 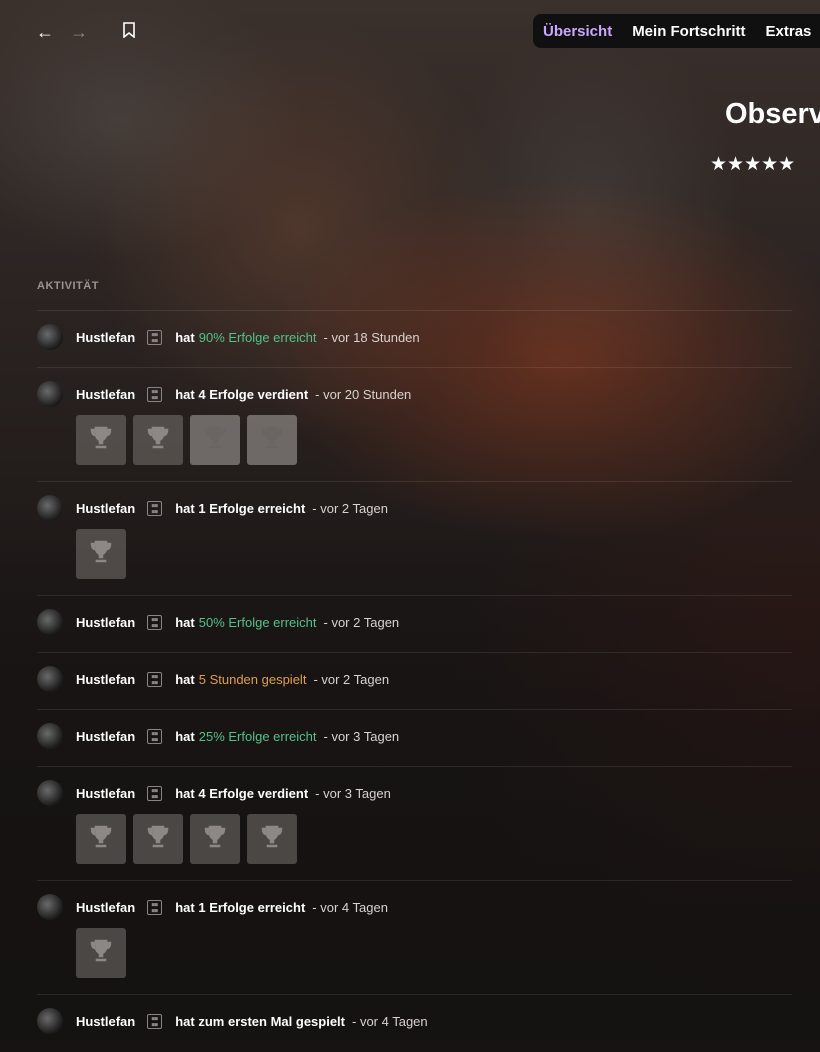 I want to click on tab-bar: Übersicht Mein Fortschritt Extras, so click(x=676, y=31).